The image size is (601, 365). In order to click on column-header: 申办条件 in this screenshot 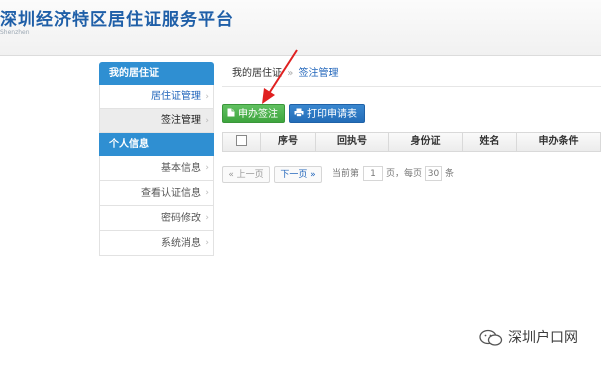, I will do `click(558, 141)`.